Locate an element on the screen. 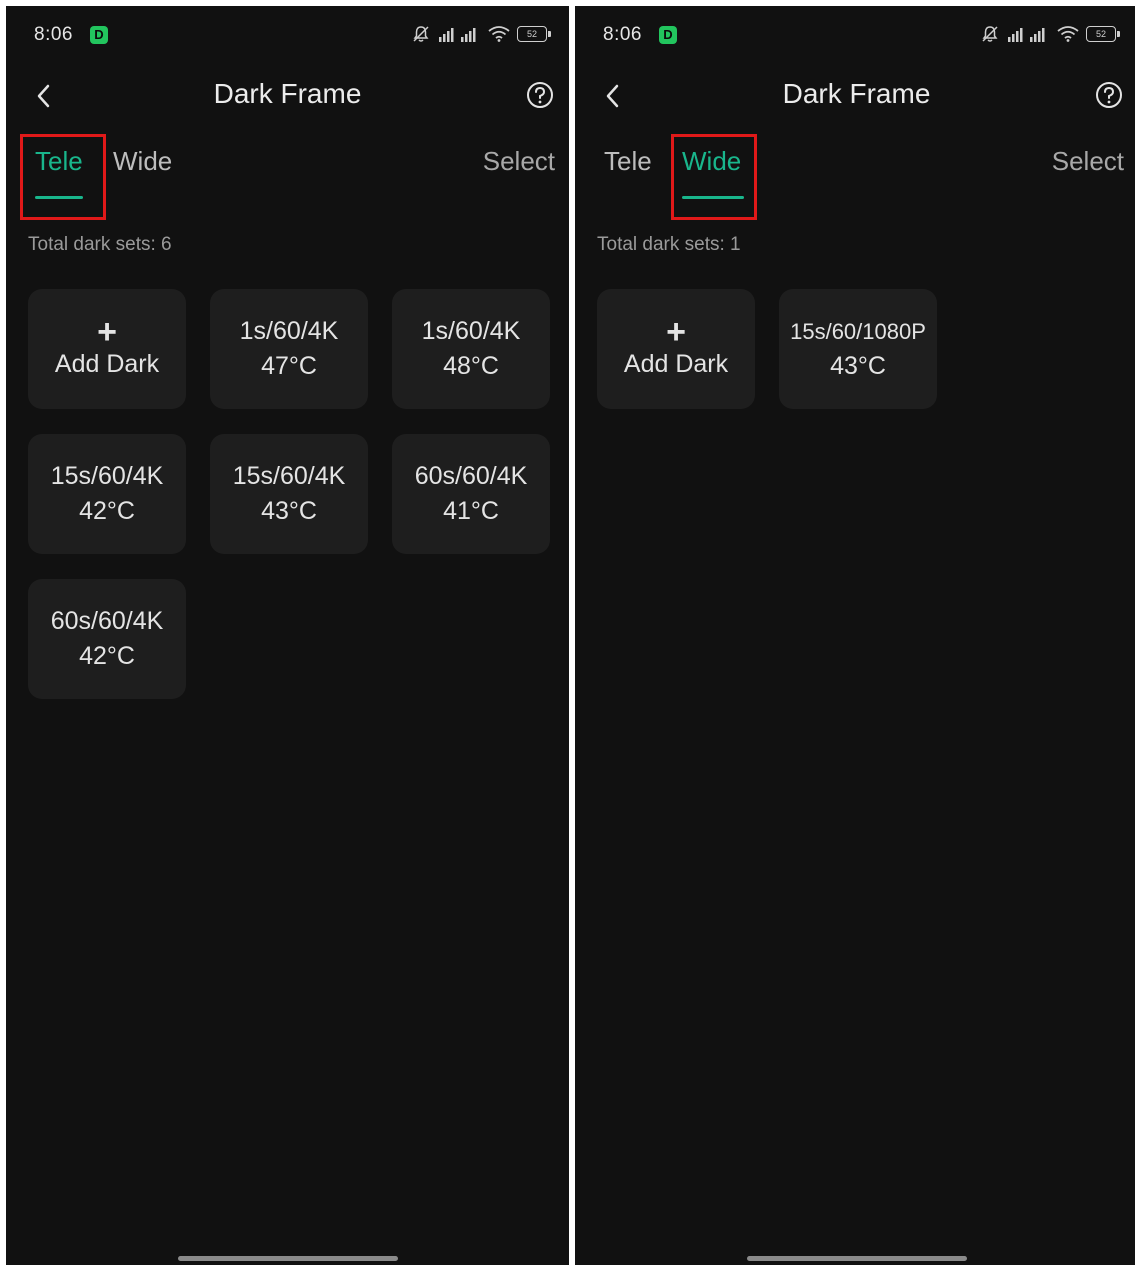  dark-set-temp: 41°C is located at coordinates (471, 511).